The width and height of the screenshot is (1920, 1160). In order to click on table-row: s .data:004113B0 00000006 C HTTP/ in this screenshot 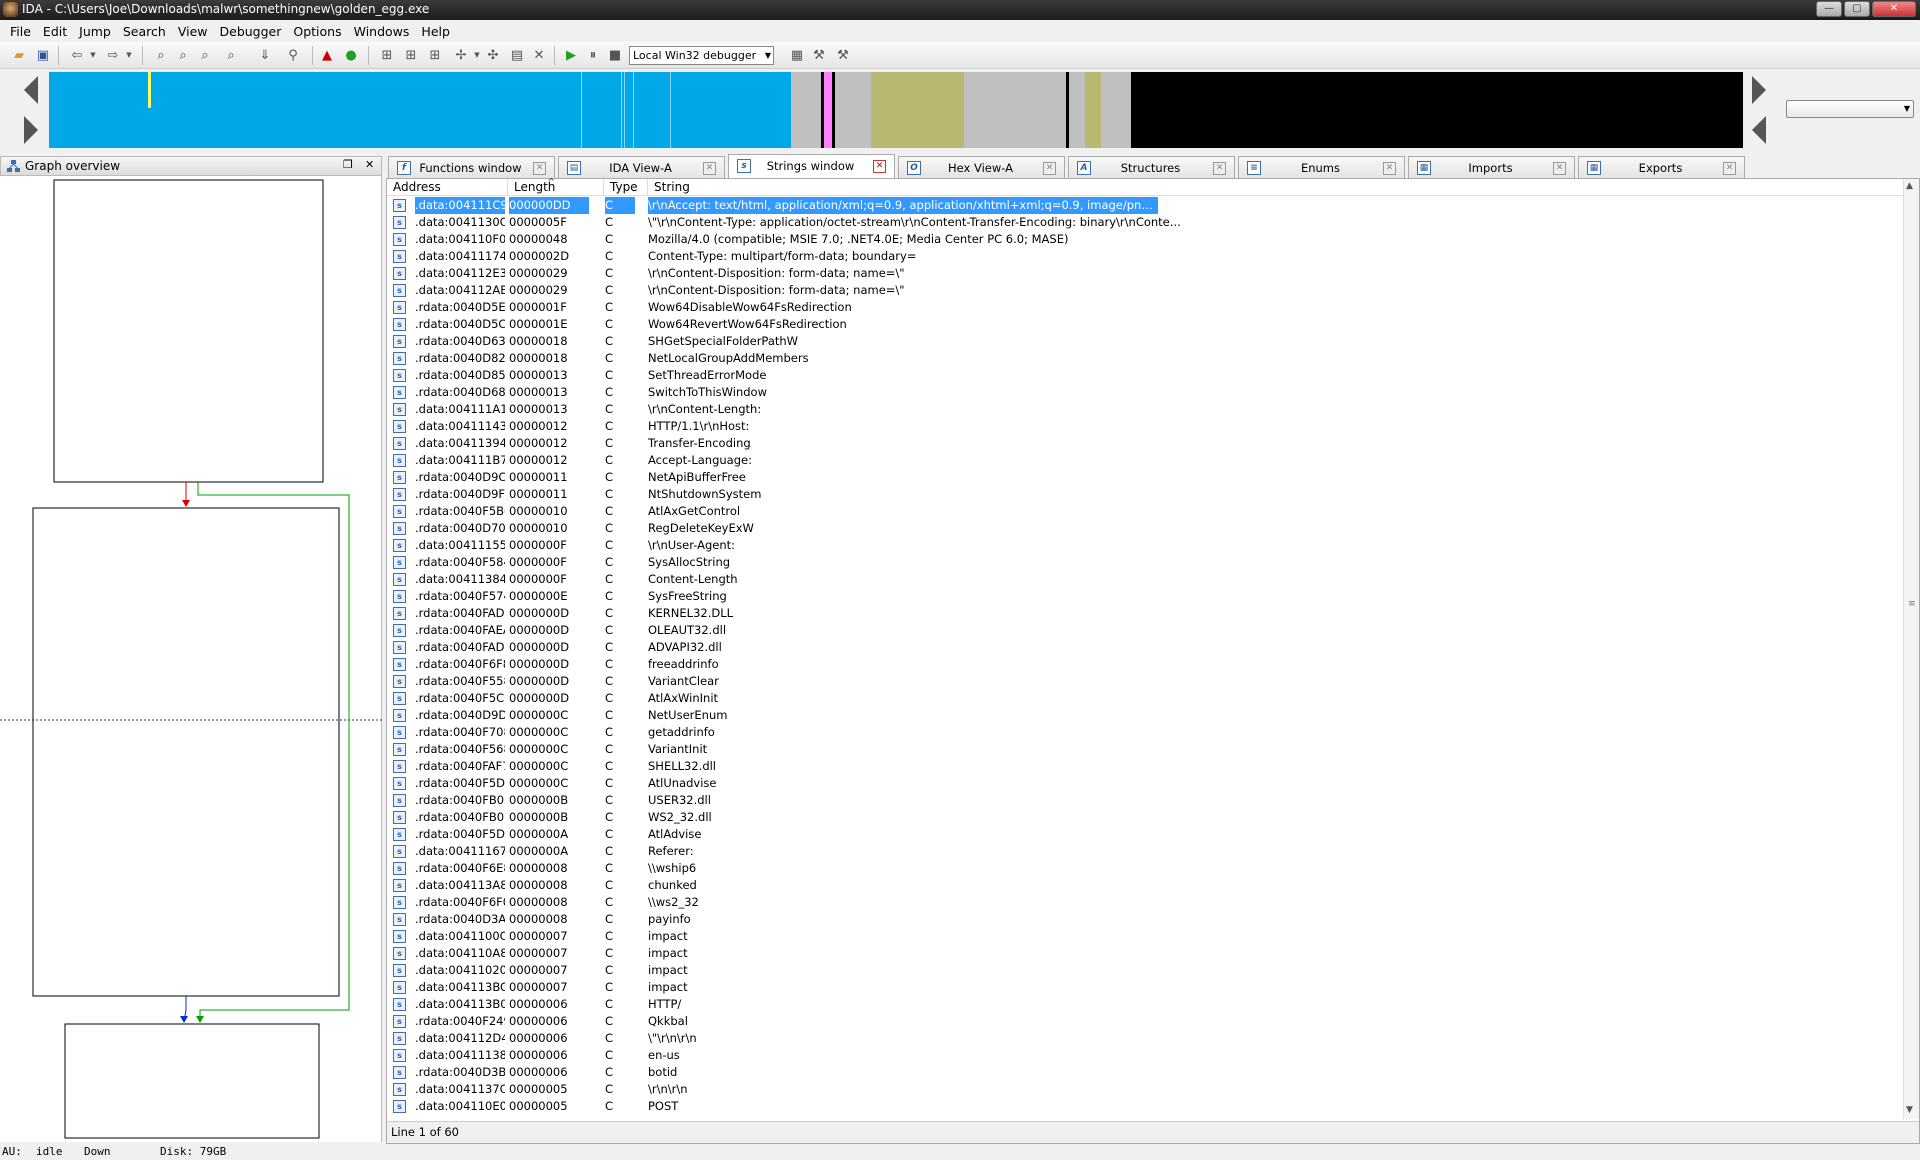, I will do `click(1145, 1004)`.